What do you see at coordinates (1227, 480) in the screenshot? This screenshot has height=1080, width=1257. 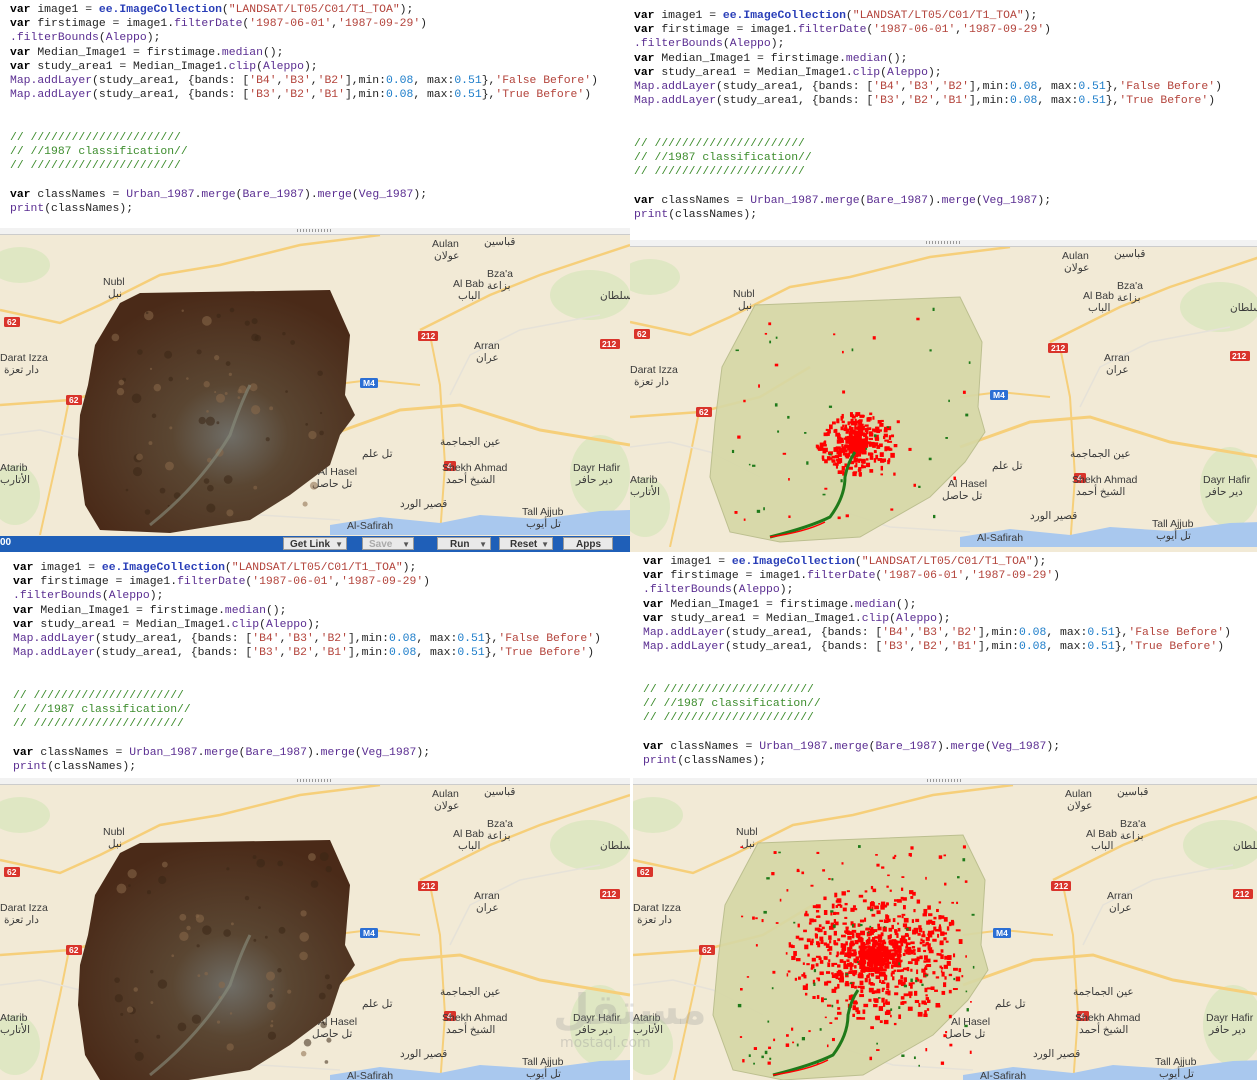 I see `svg-text: Dayr Hafir` at bounding box center [1227, 480].